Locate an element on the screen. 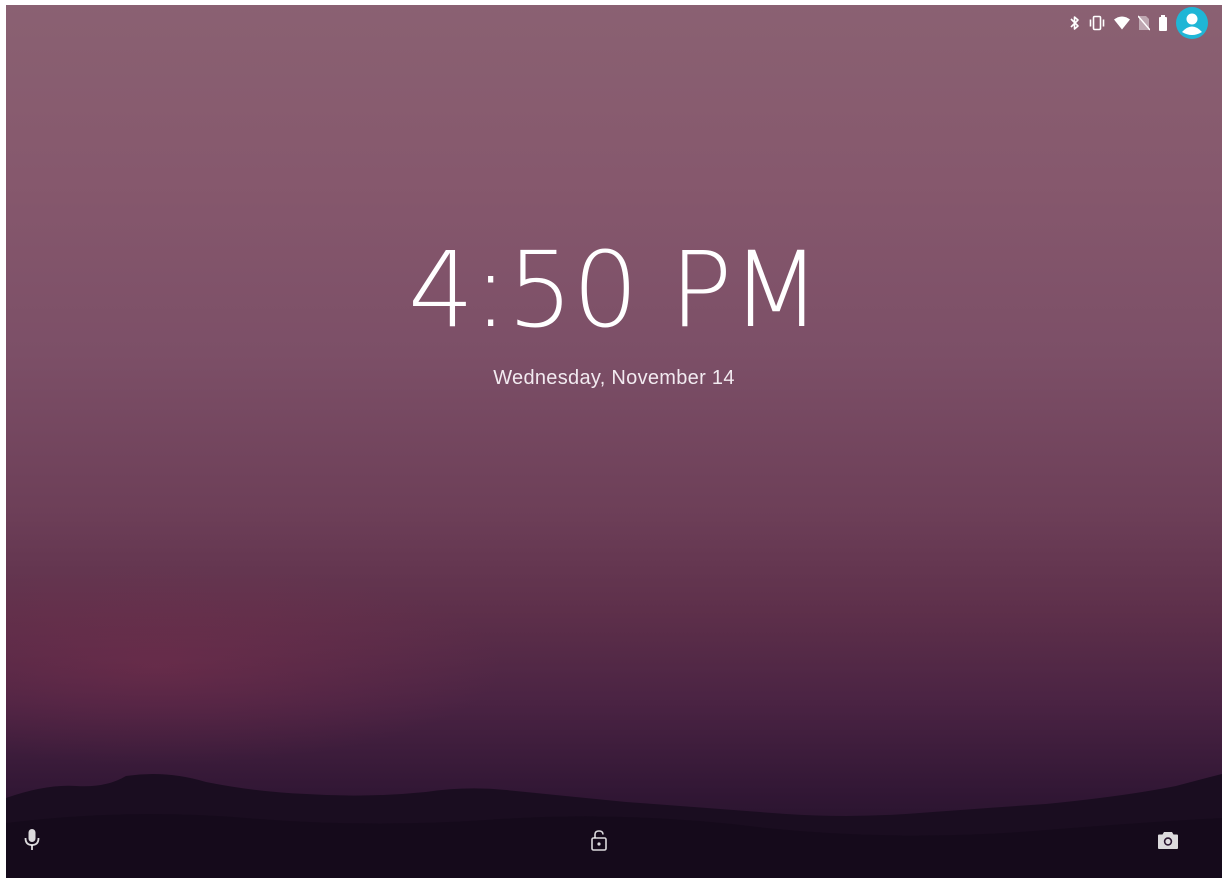 This screenshot has width=1227, height=883. camera-button is located at coordinates (1168, 842).